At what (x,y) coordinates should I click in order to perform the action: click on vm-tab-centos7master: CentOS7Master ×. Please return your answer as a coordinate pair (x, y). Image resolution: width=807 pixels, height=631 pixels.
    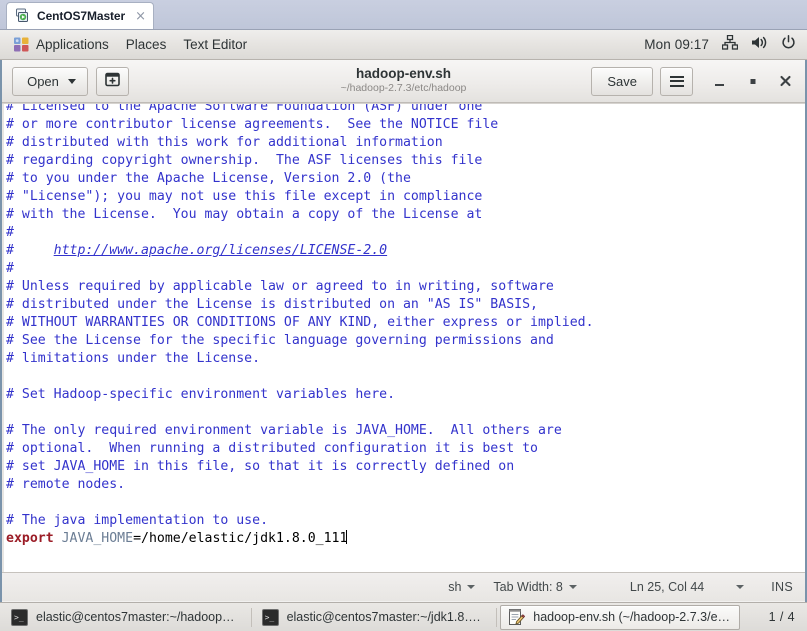
    Looking at the image, I should click on (80, 15).